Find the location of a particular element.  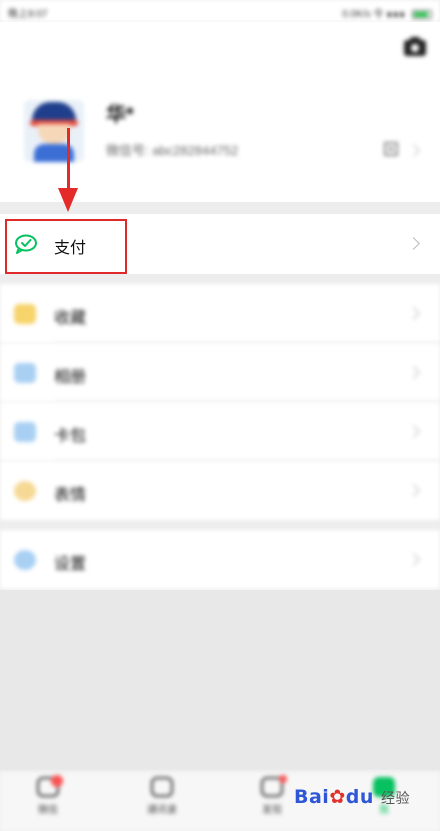

watermark: Bai✿du 经验 is located at coordinates (352, 797).